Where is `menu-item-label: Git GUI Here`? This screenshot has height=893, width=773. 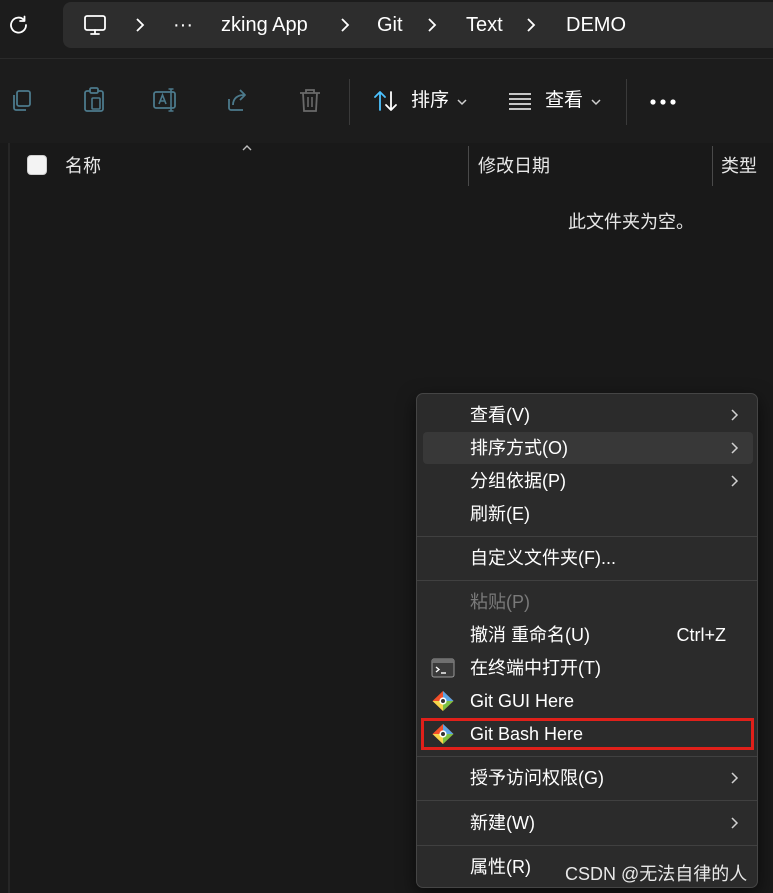
menu-item-label: Git GUI Here is located at coordinates (522, 701).